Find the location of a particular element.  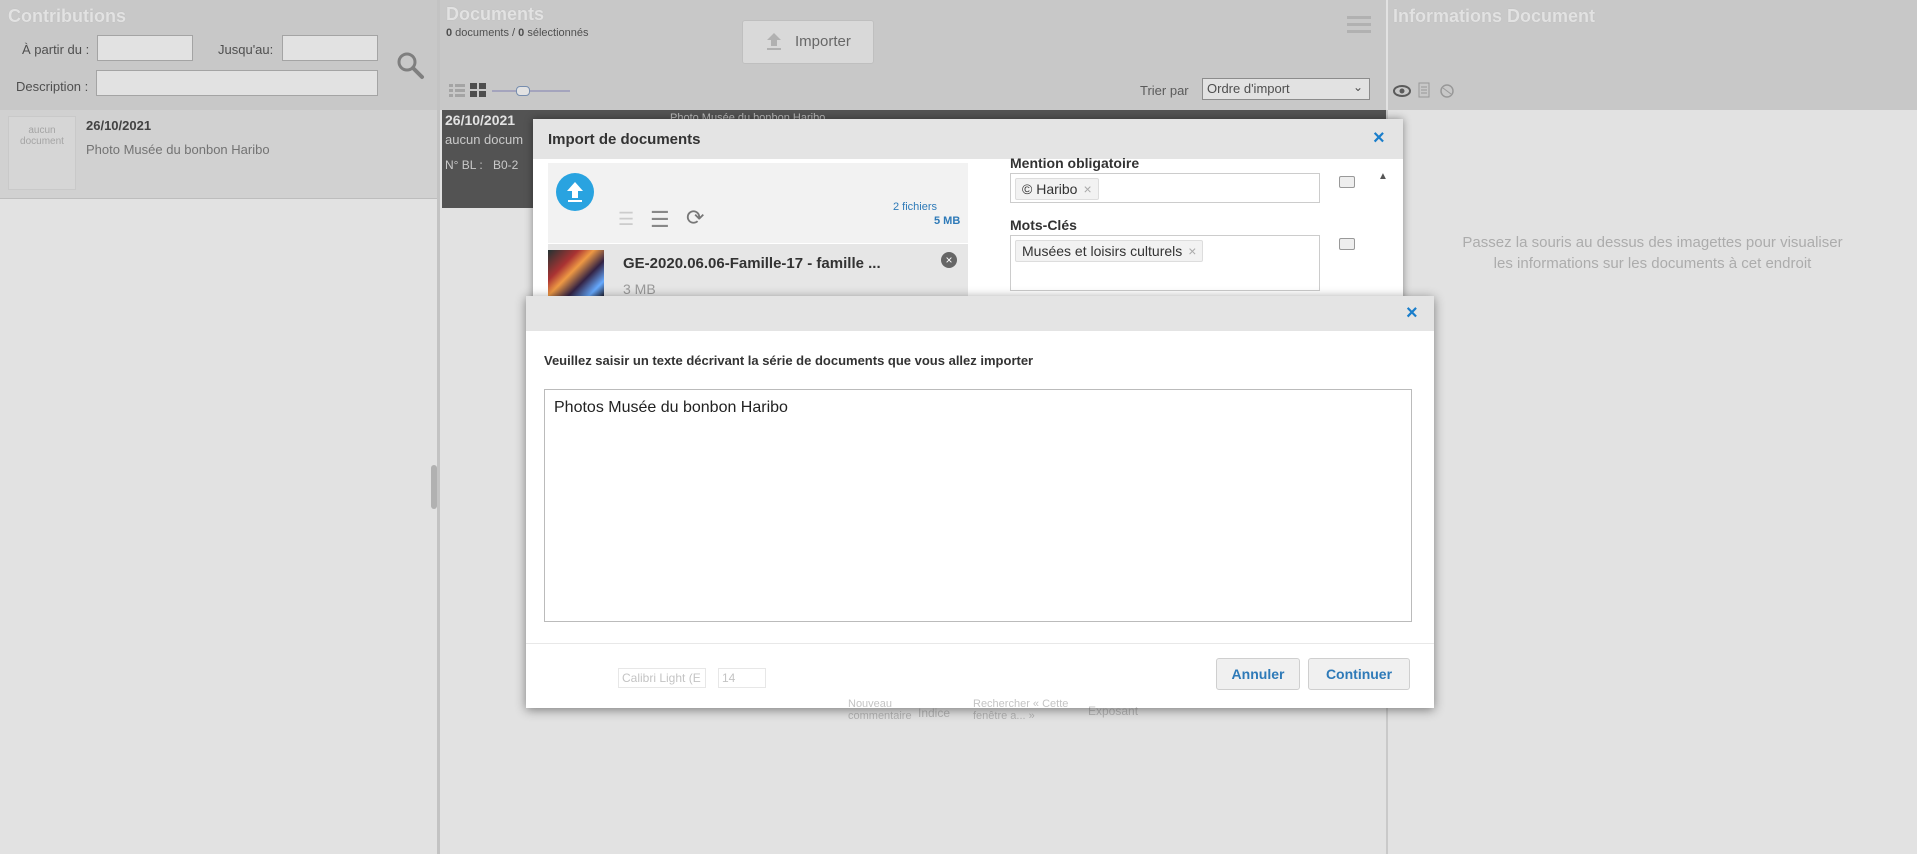

dialog-footer-divider is located at coordinates (980, 643).